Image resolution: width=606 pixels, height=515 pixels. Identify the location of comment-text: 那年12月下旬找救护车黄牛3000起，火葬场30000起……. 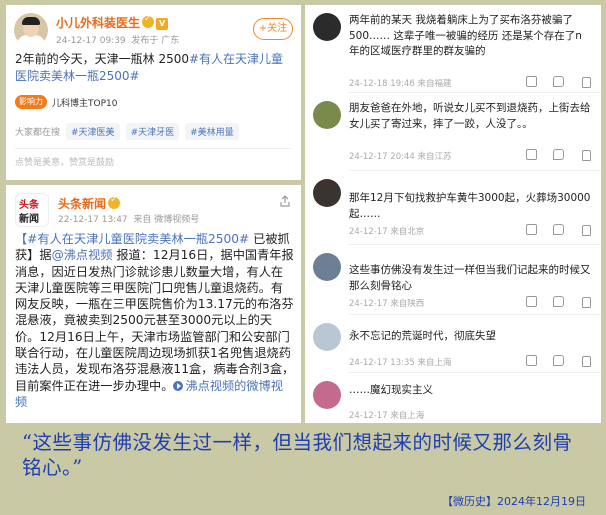
(470, 206).